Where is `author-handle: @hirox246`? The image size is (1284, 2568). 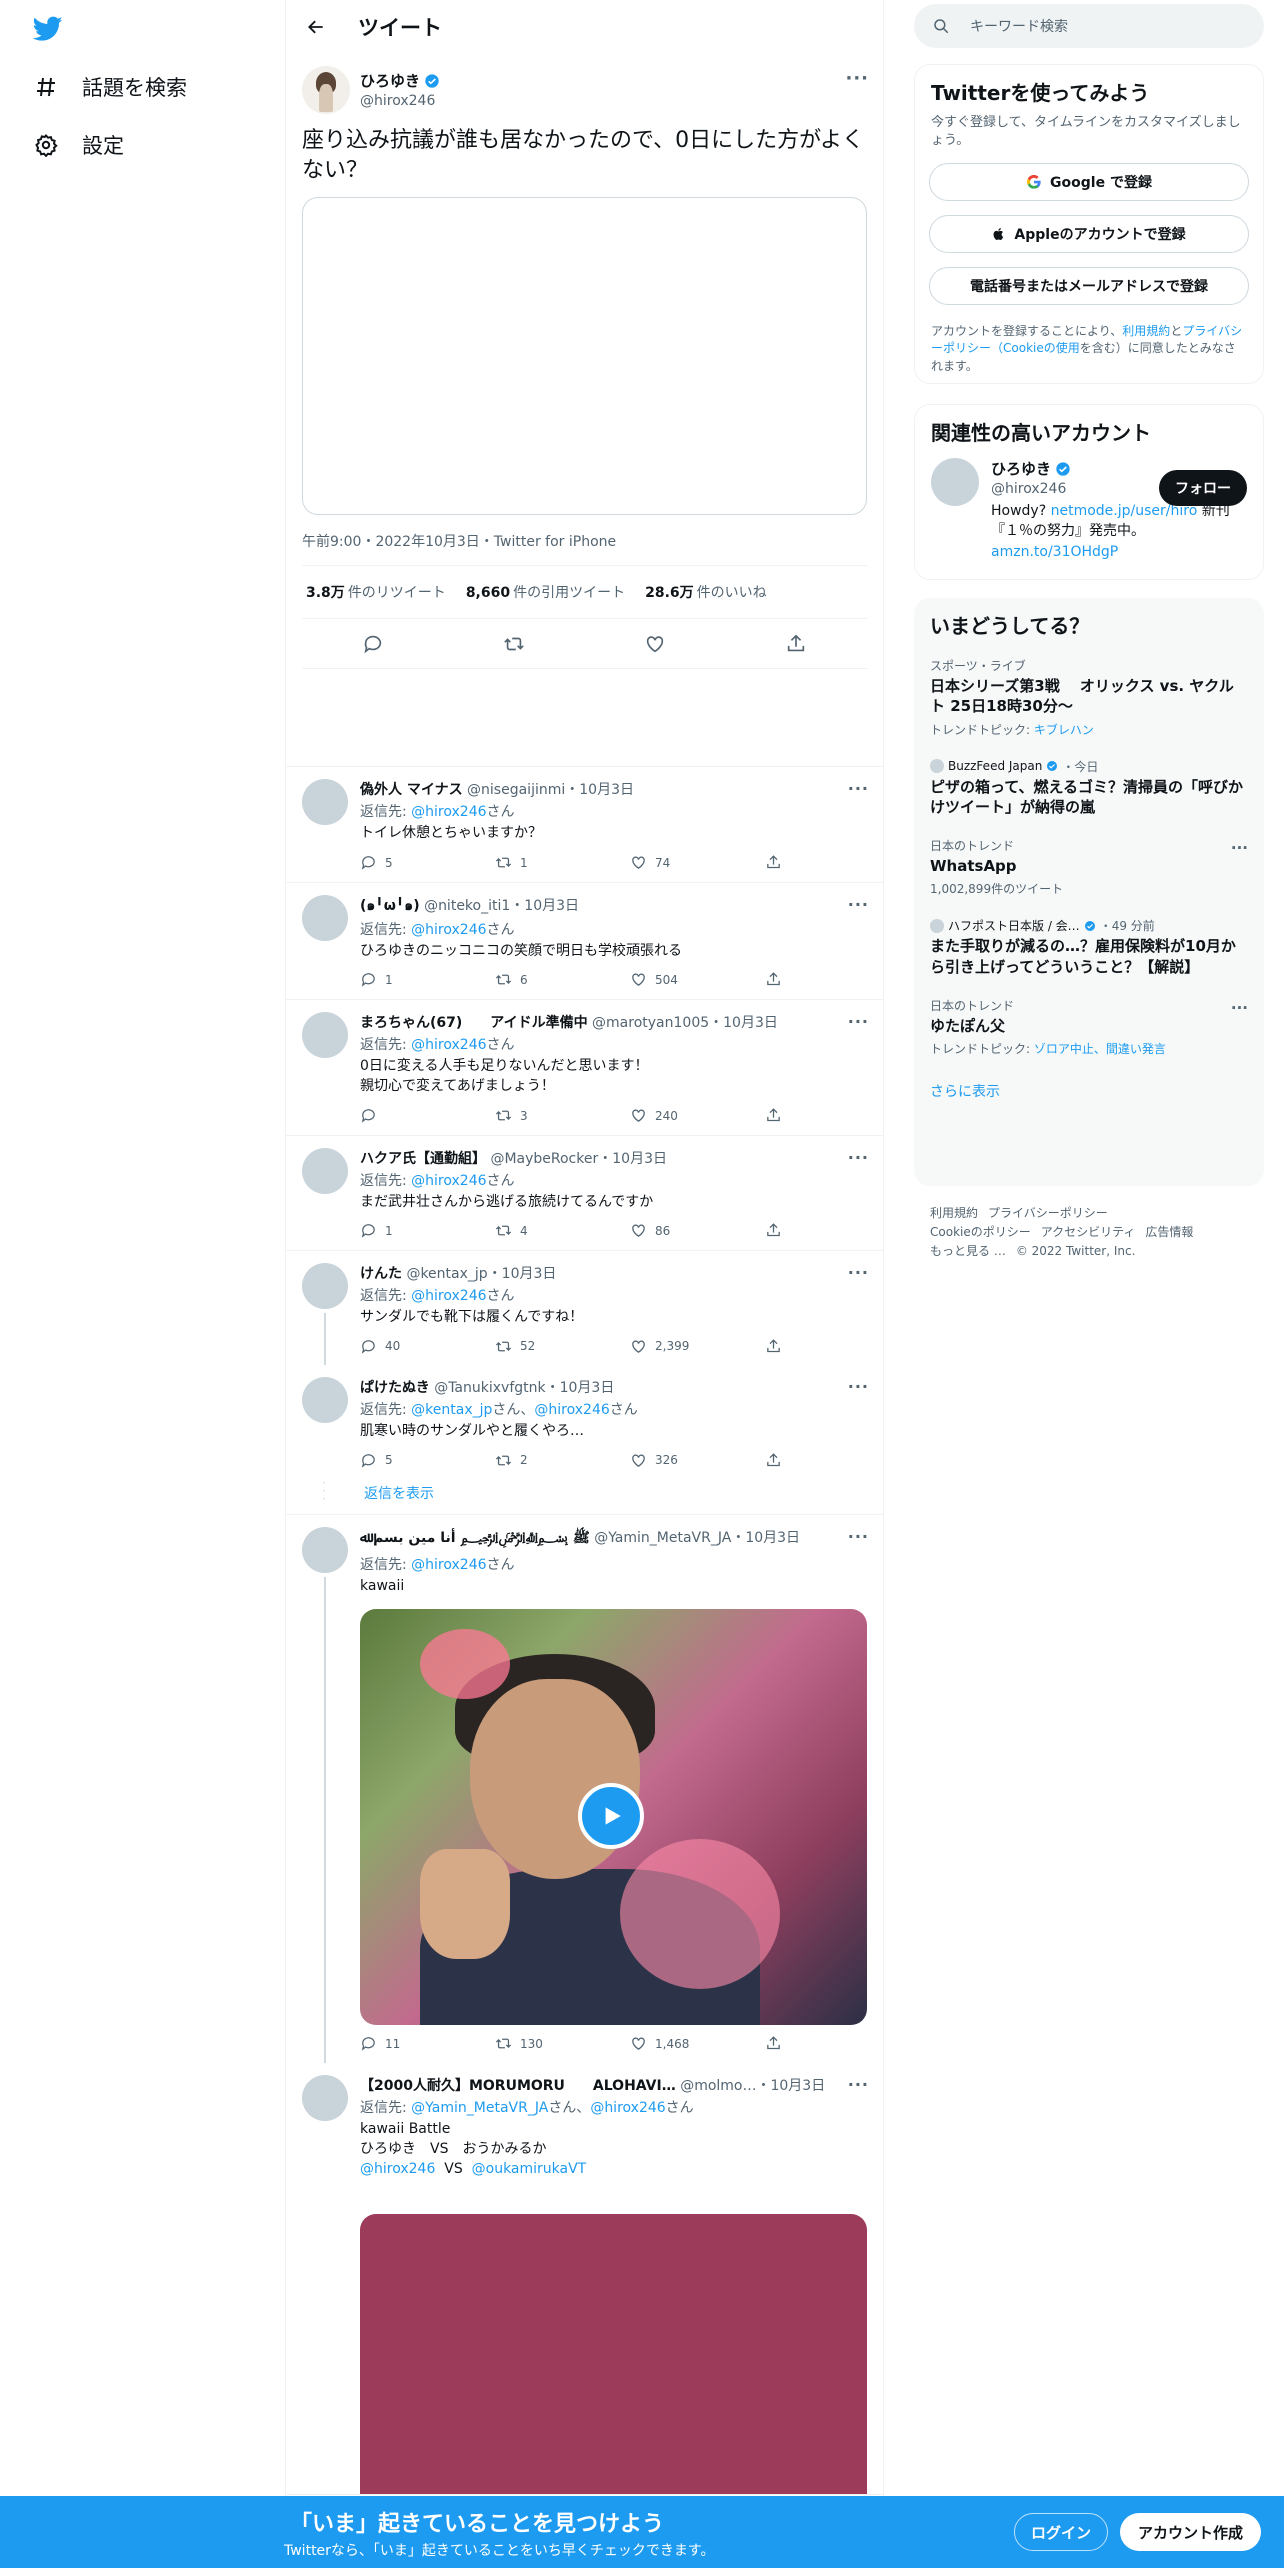 author-handle: @hirox246 is located at coordinates (400, 101).